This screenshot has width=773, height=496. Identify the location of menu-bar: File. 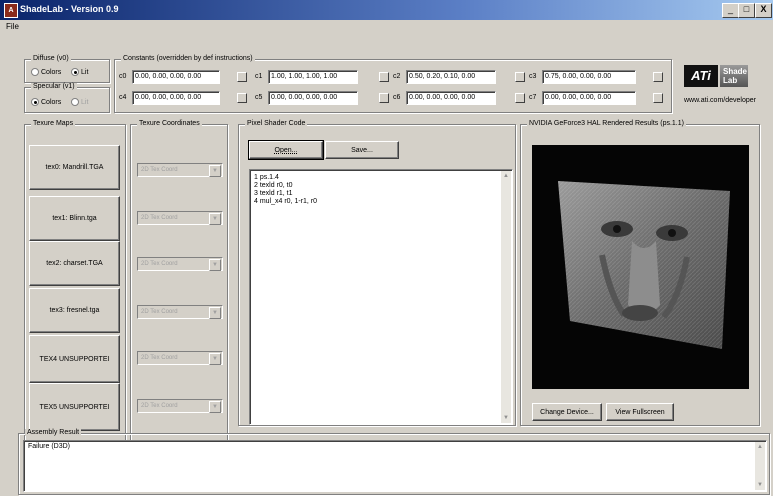
(386, 27).